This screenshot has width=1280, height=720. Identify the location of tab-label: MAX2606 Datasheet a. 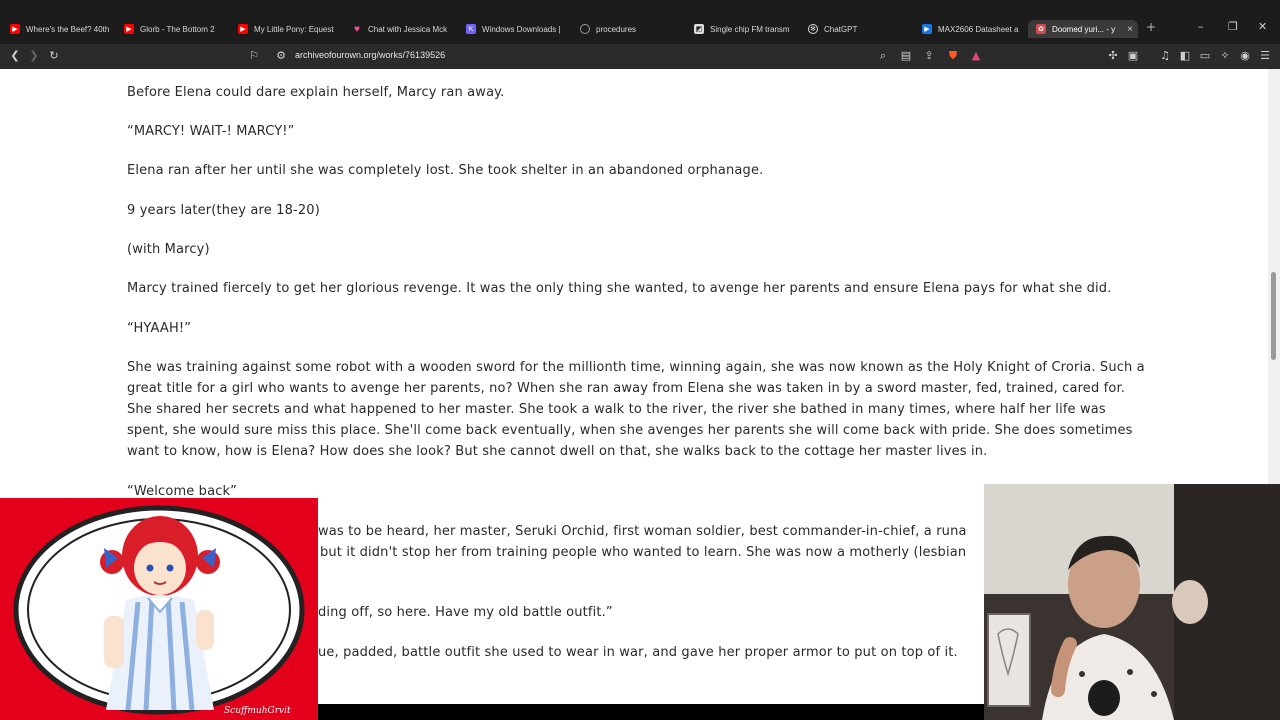
(978, 29).